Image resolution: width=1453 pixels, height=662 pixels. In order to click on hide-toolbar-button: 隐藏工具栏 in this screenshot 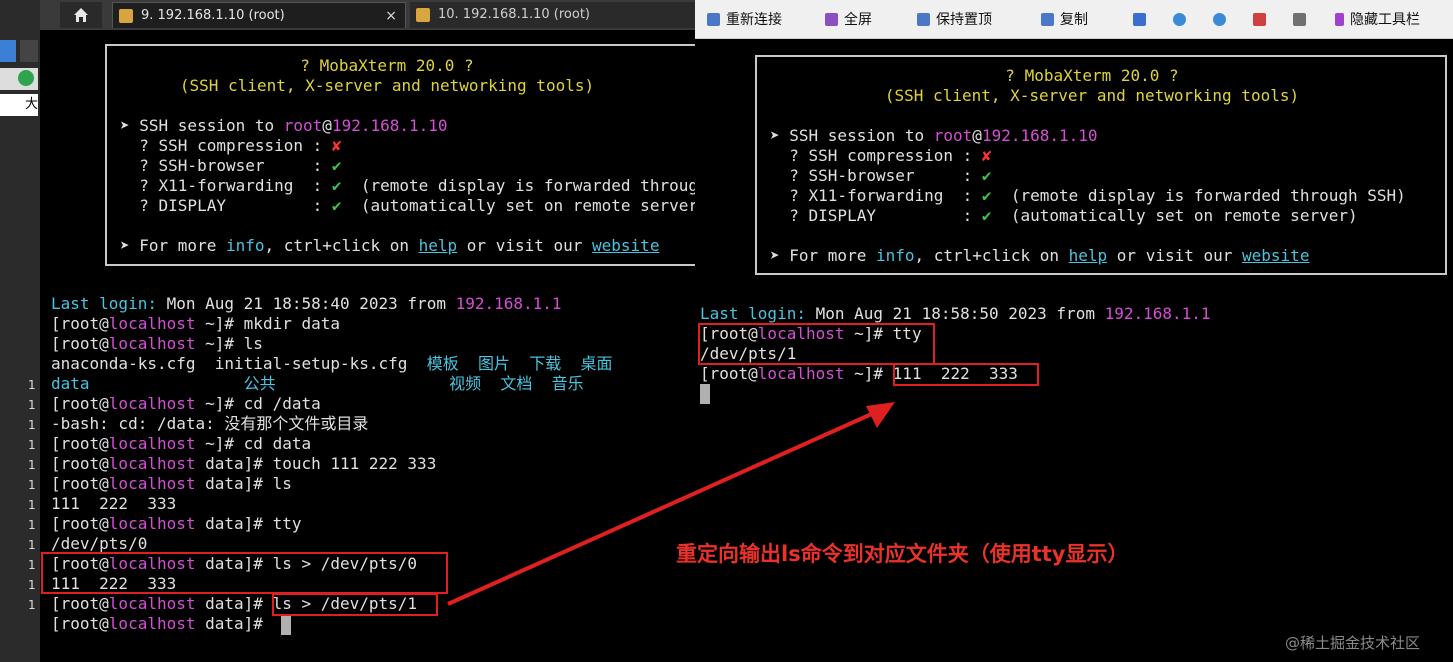, I will do `click(1377, 20)`.